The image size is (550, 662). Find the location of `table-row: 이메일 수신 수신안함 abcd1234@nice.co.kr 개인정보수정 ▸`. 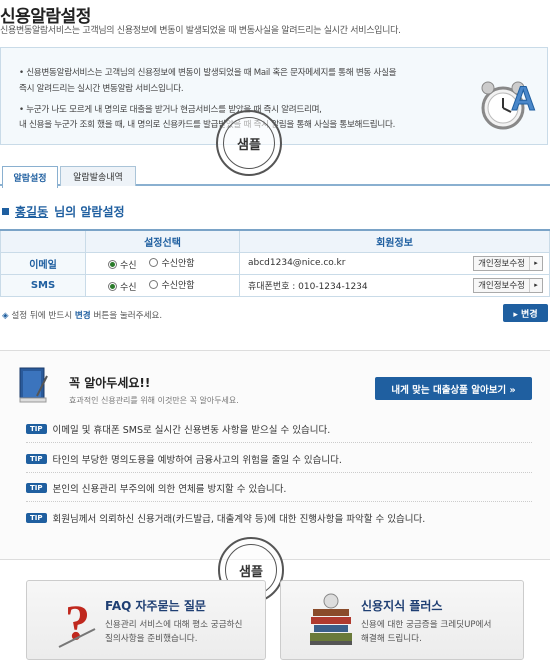

table-row: 이메일 수신 수신안함 abcd1234@nice.co.kr 개인정보수정 ▸ is located at coordinates (275, 263).